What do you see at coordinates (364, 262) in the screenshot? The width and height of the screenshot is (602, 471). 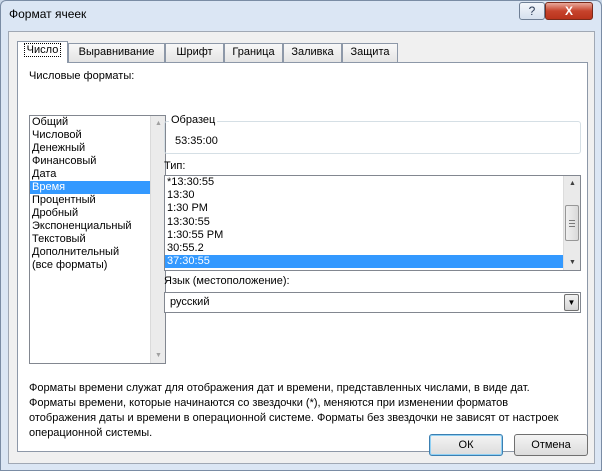 I see `list-item-selected: 37:30:55` at bounding box center [364, 262].